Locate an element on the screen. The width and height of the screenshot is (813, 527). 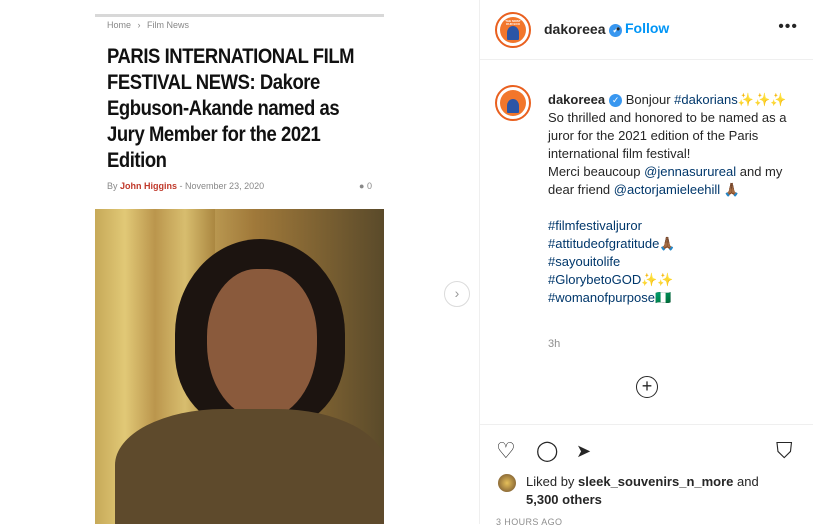
verified-badge-icon: ✓ is located at coordinates (616, 101).